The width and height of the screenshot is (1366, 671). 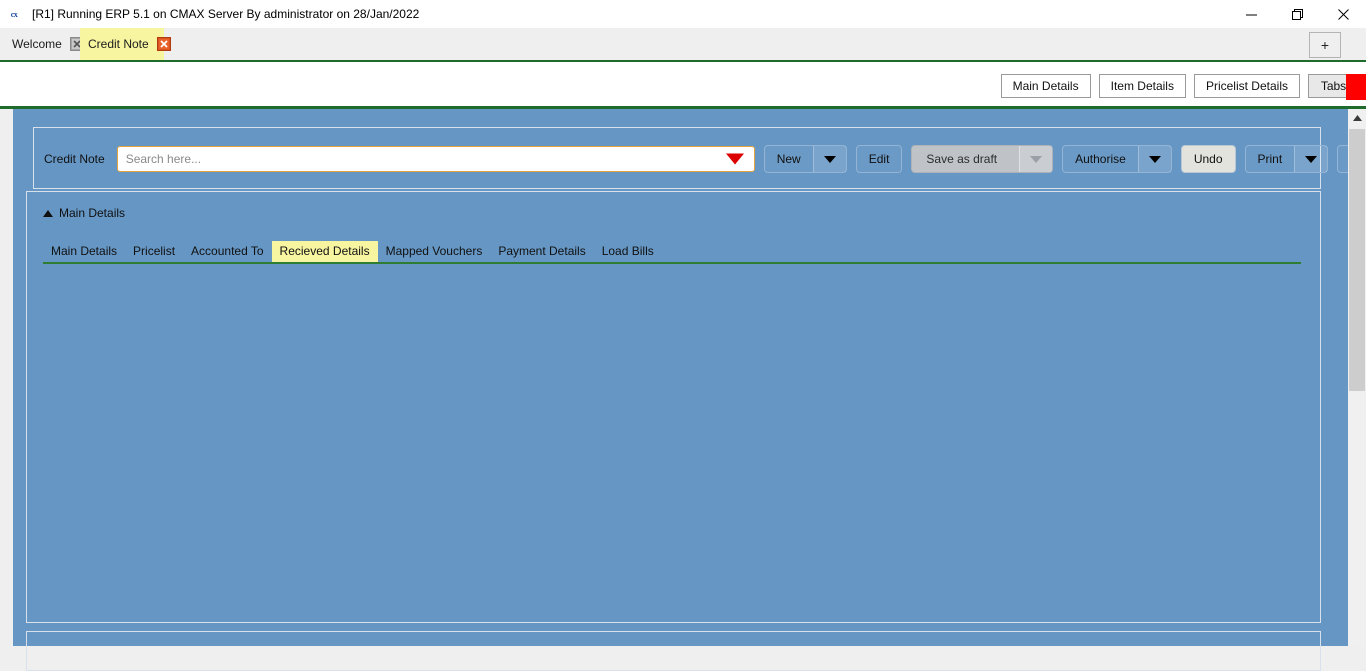 I want to click on minimize-button, so click(x=1251, y=14).